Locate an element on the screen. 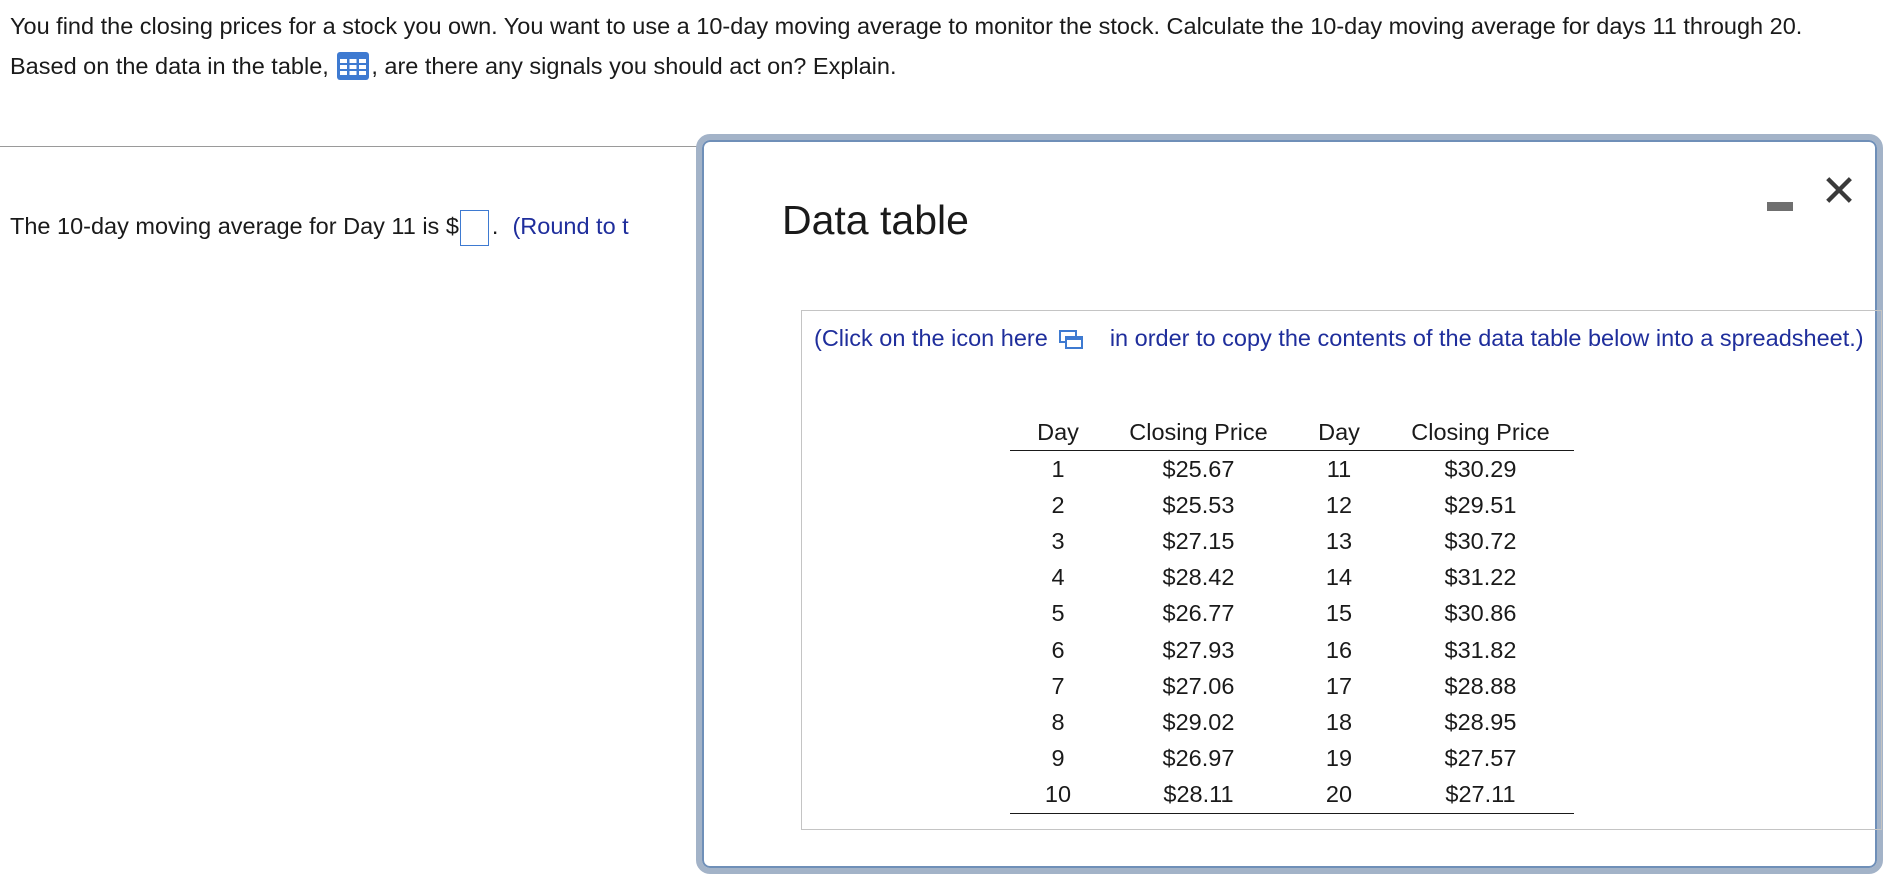 This screenshot has height=874, width=1890. table-header-row: Day Closing Price Day Closing Price is located at coordinates (1292, 432).